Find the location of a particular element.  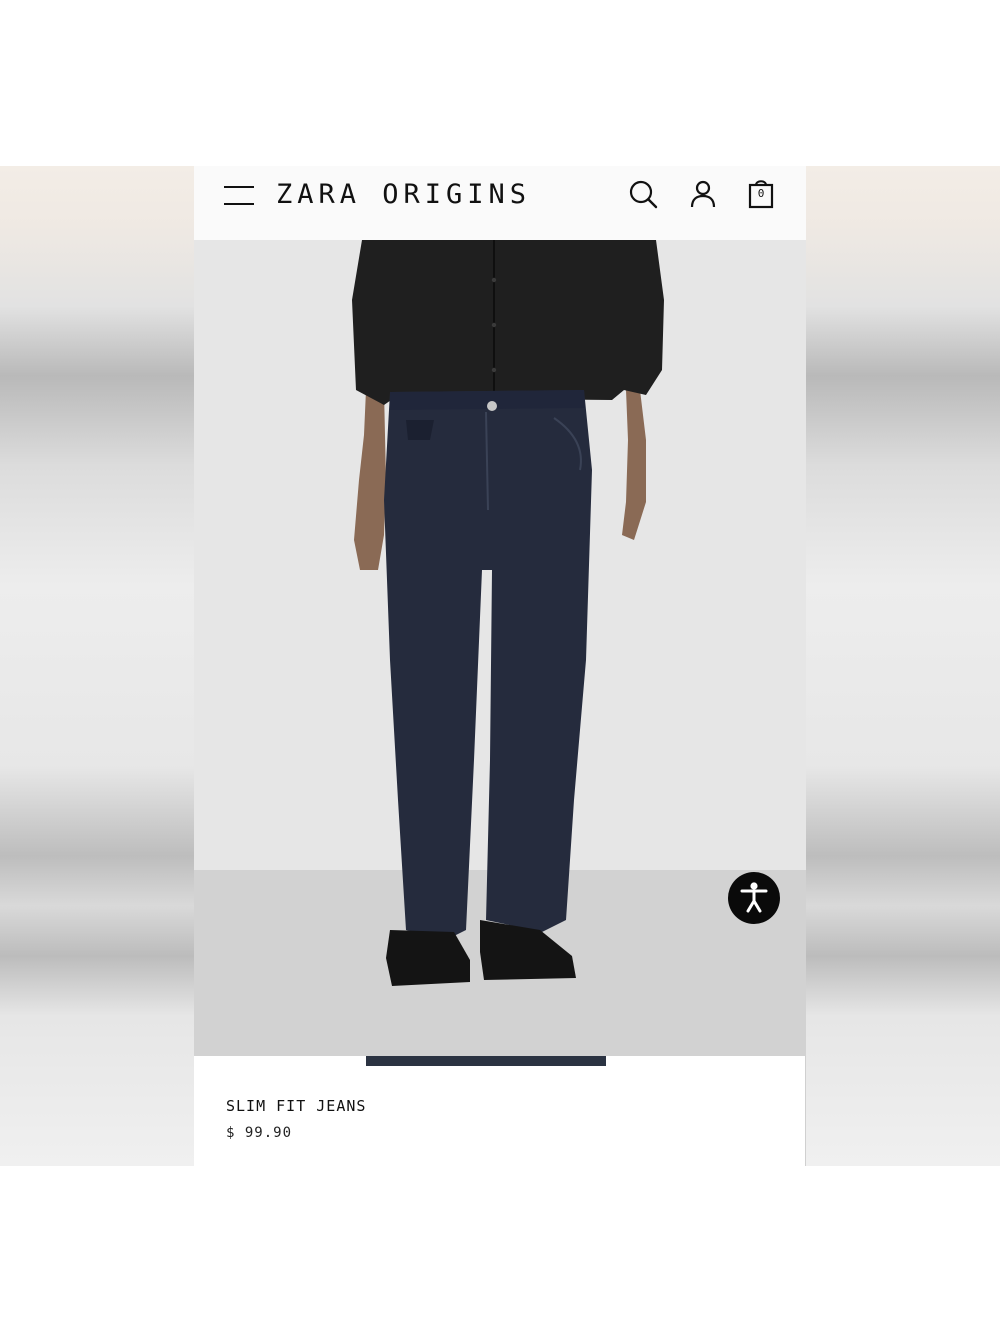

accessibility-icon is located at coordinates (754, 898).